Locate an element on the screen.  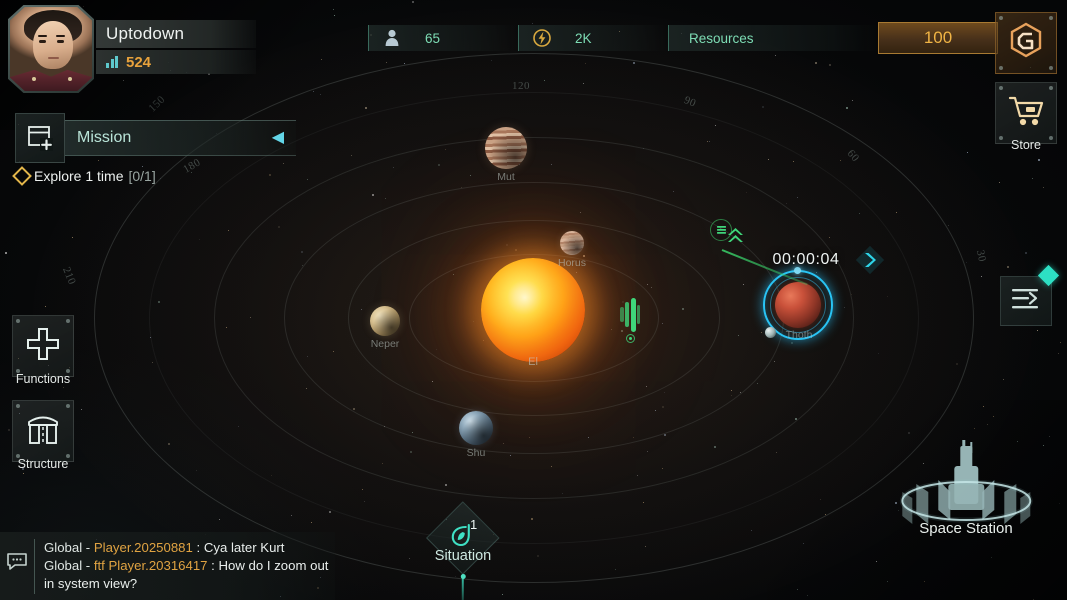
mission-objective-progress: [0/1] is located at coordinates (142, 176).